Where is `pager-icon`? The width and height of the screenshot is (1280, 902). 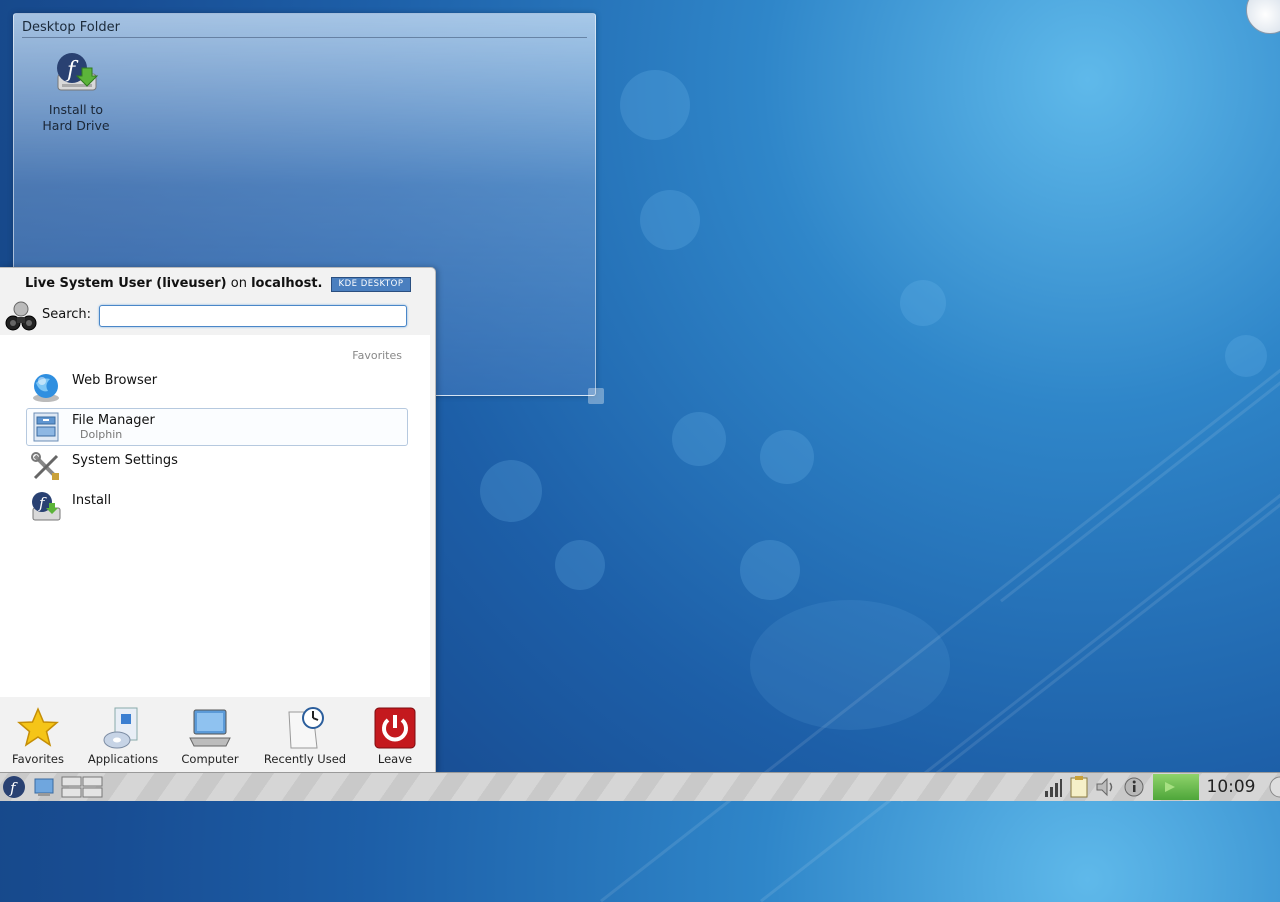 pager-icon is located at coordinates (82, 787).